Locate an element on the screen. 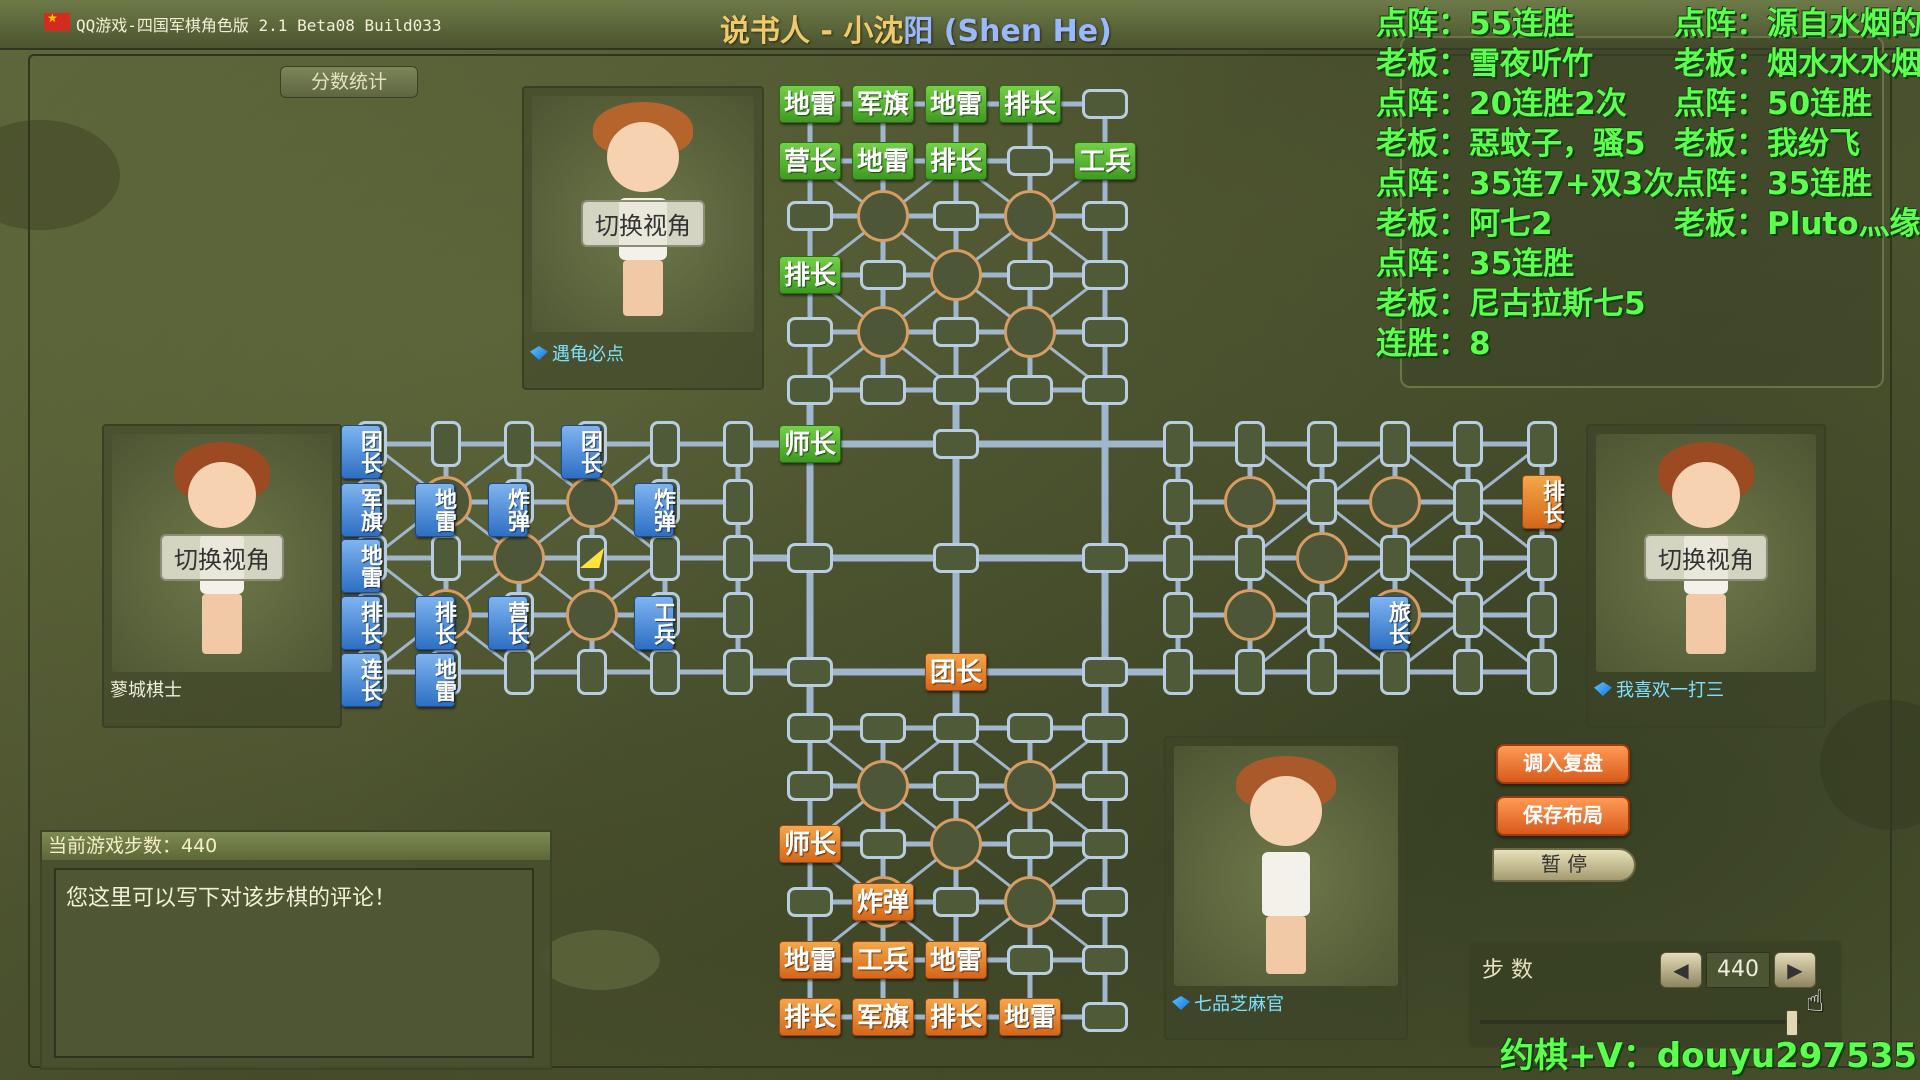  step-back-button: ◀ is located at coordinates (1681, 970).